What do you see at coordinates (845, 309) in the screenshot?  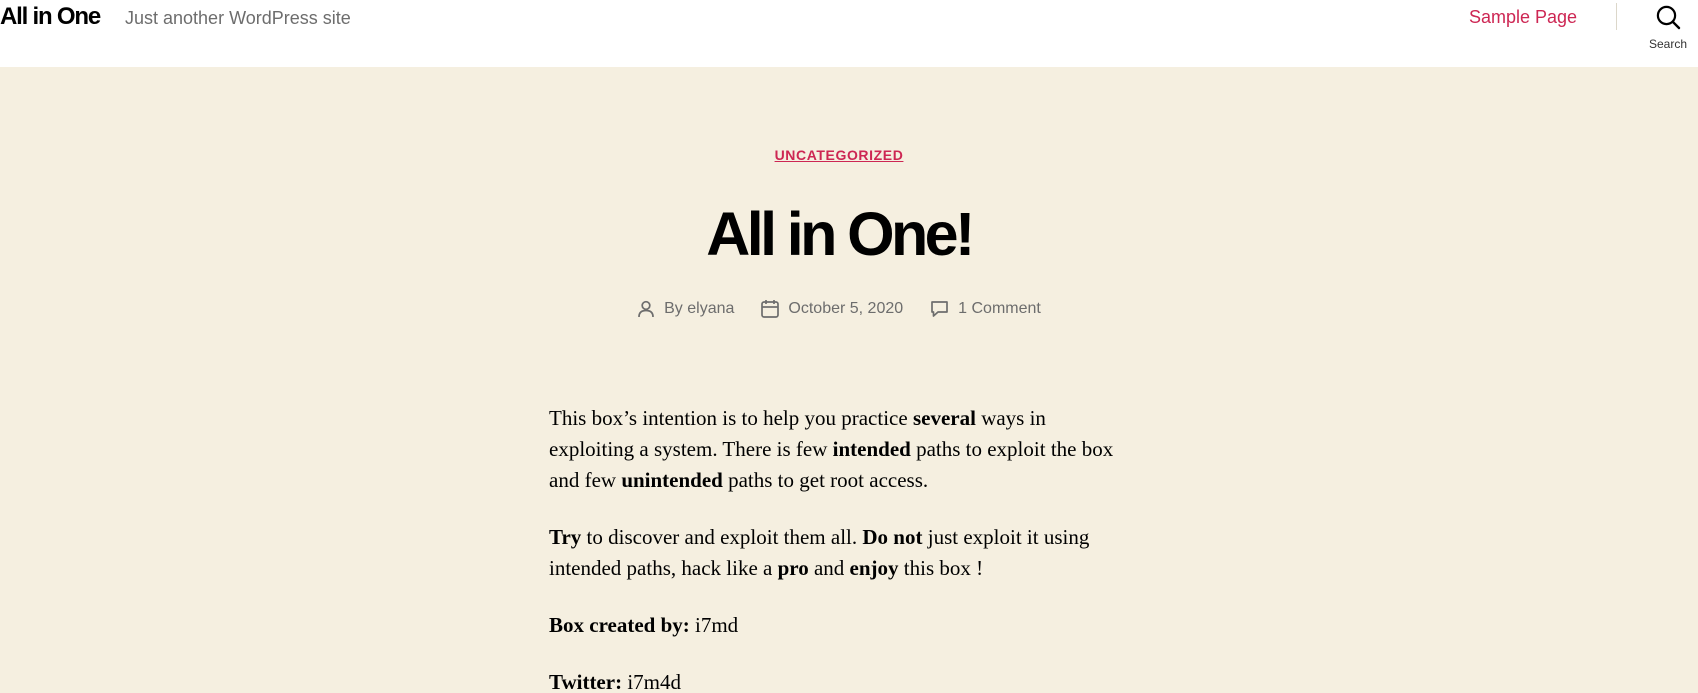 I see `date-link: October 5, 2020` at bounding box center [845, 309].